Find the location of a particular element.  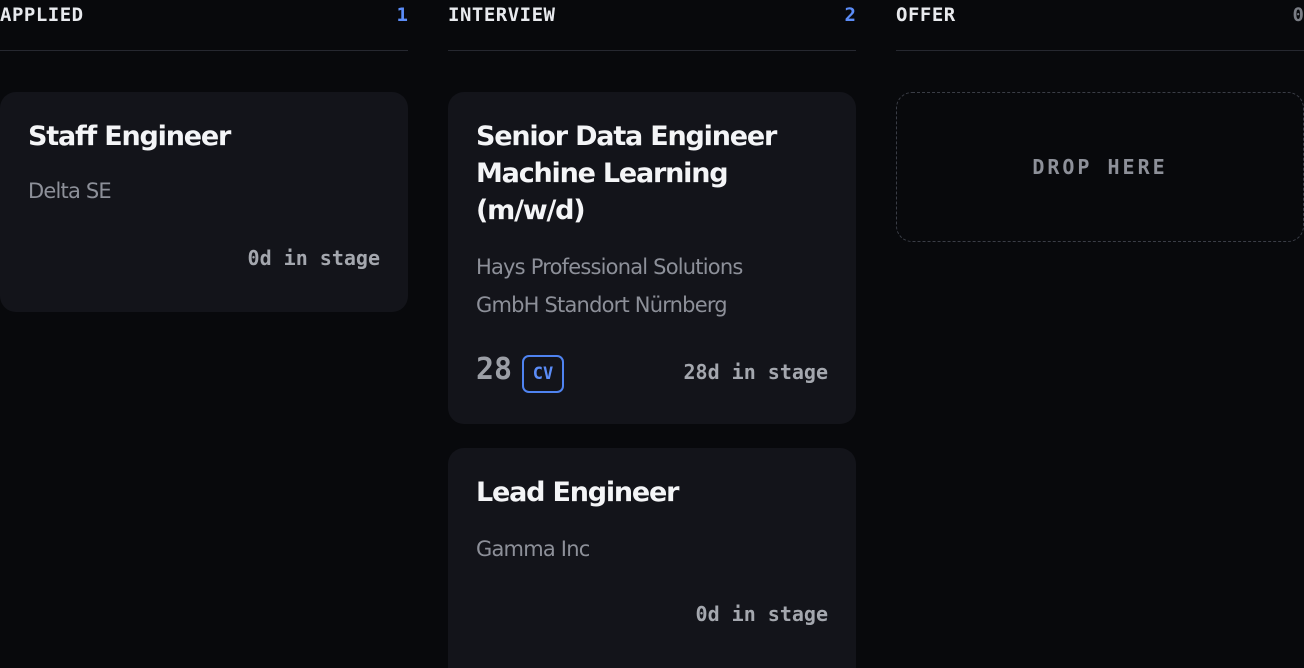

column-title: INTERVIEW is located at coordinates (502, 15).